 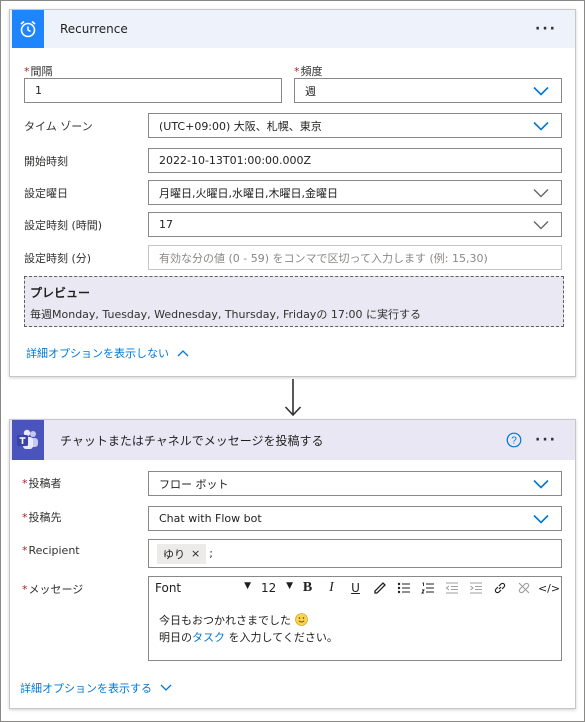 What do you see at coordinates (523, 588) in the screenshot?
I see `unlink-icon` at bounding box center [523, 588].